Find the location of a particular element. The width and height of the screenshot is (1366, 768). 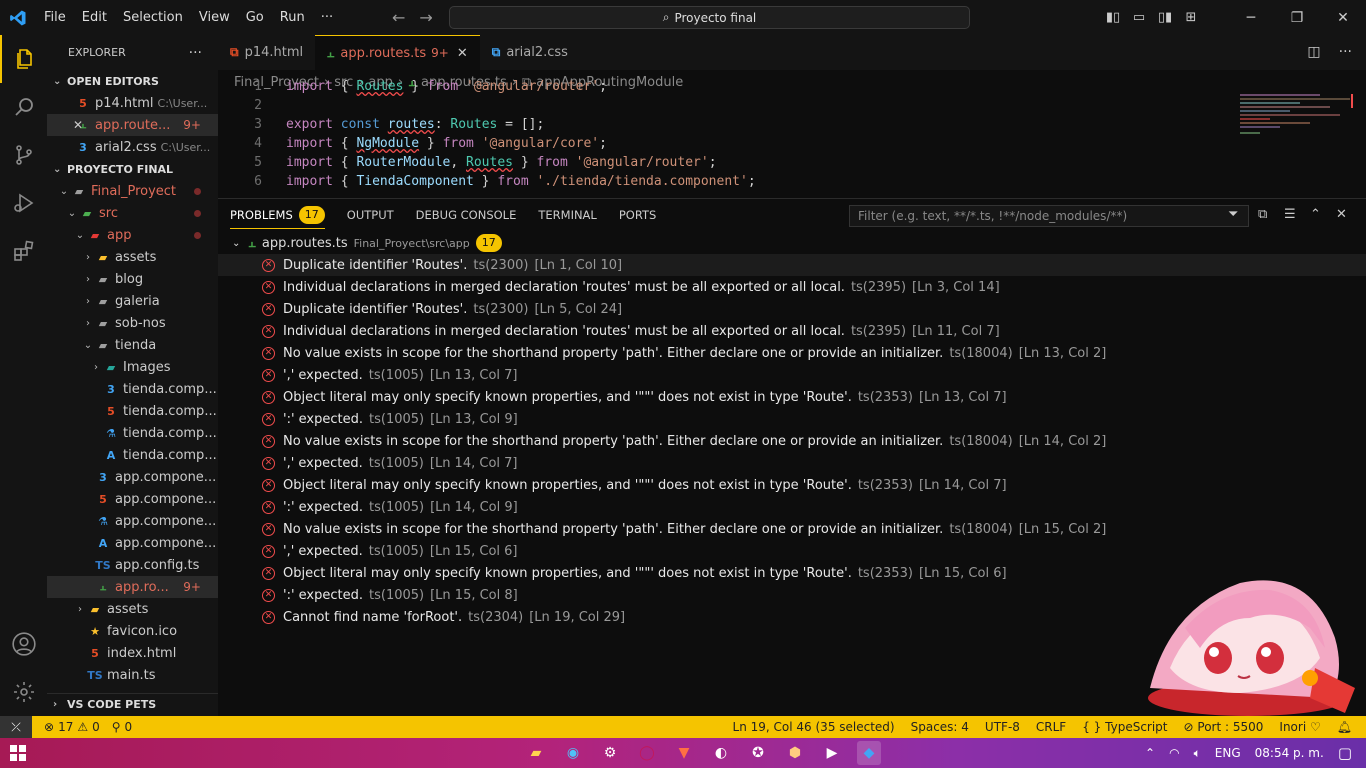

folder-item: ⌄ ▰ src is located at coordinates (132, 213).